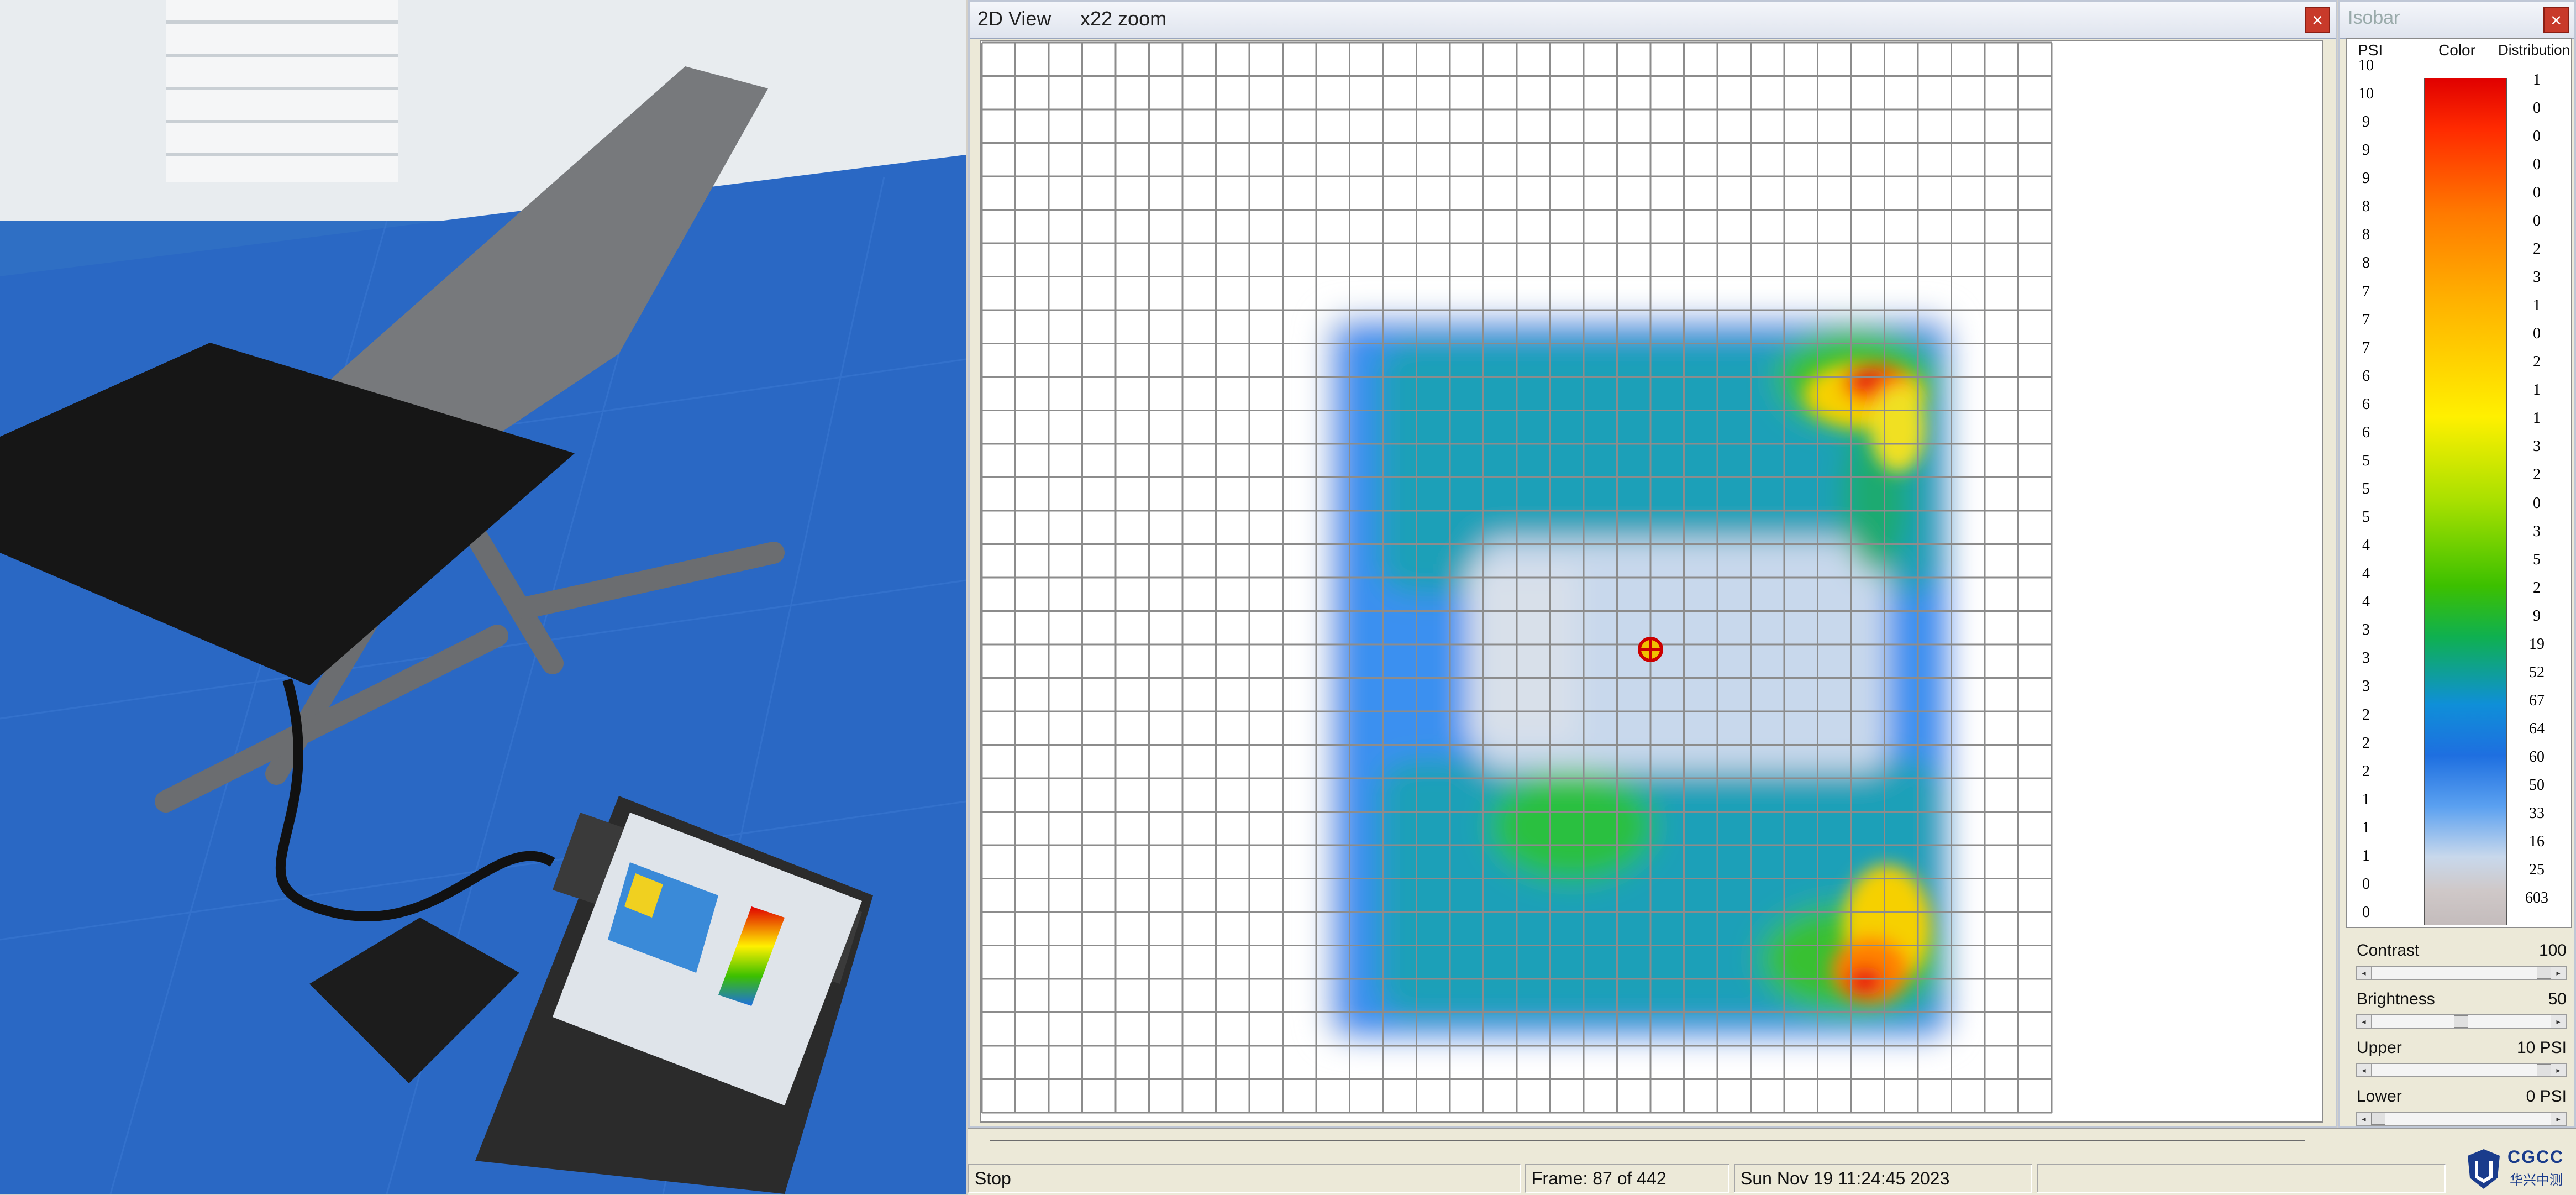 This screenshot has width=2576, height=1195. What do you see at coordinates (2557, 999) in the screenshot?
I see `brightness-value: 50` at bounding box center [2557, 999].